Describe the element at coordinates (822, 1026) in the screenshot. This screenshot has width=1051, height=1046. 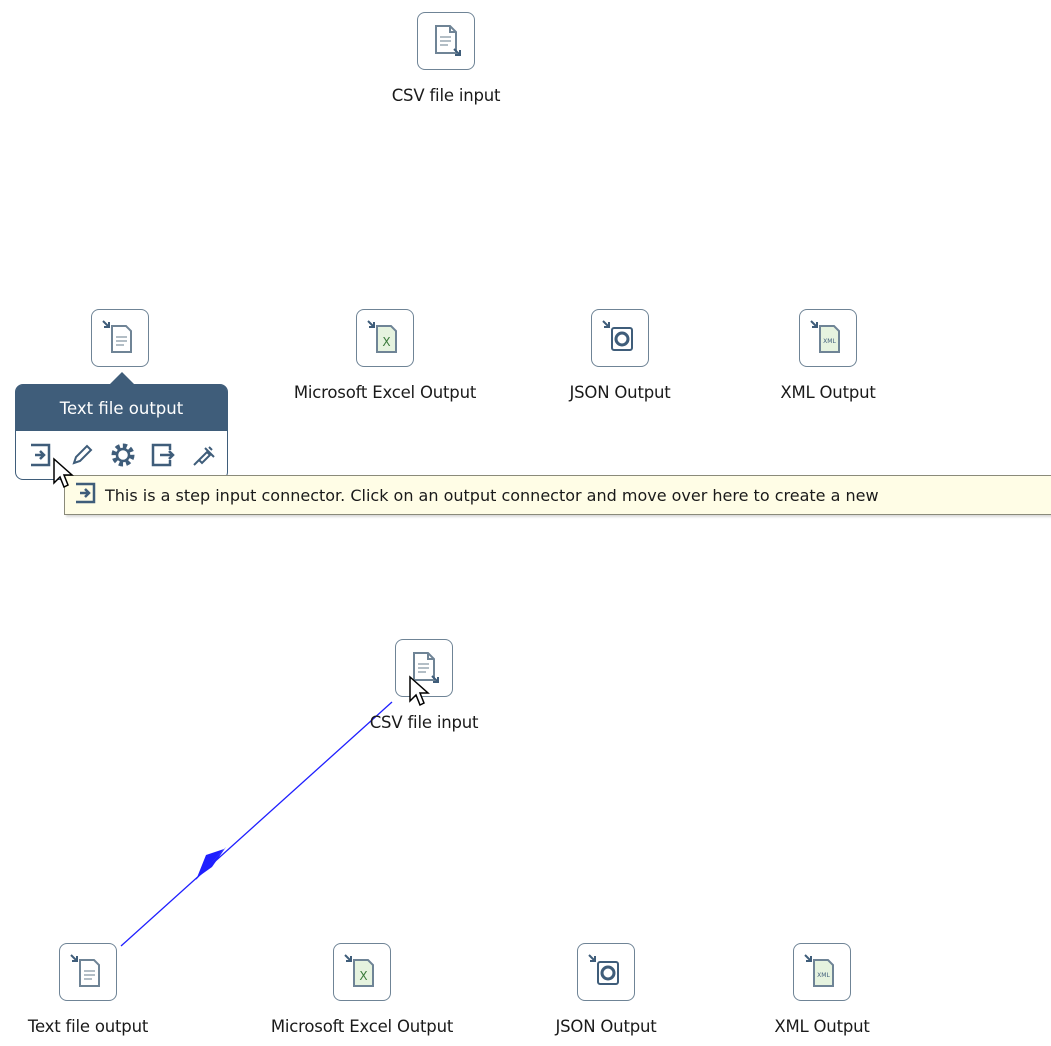
I see `step-label: XML Output` at that location.